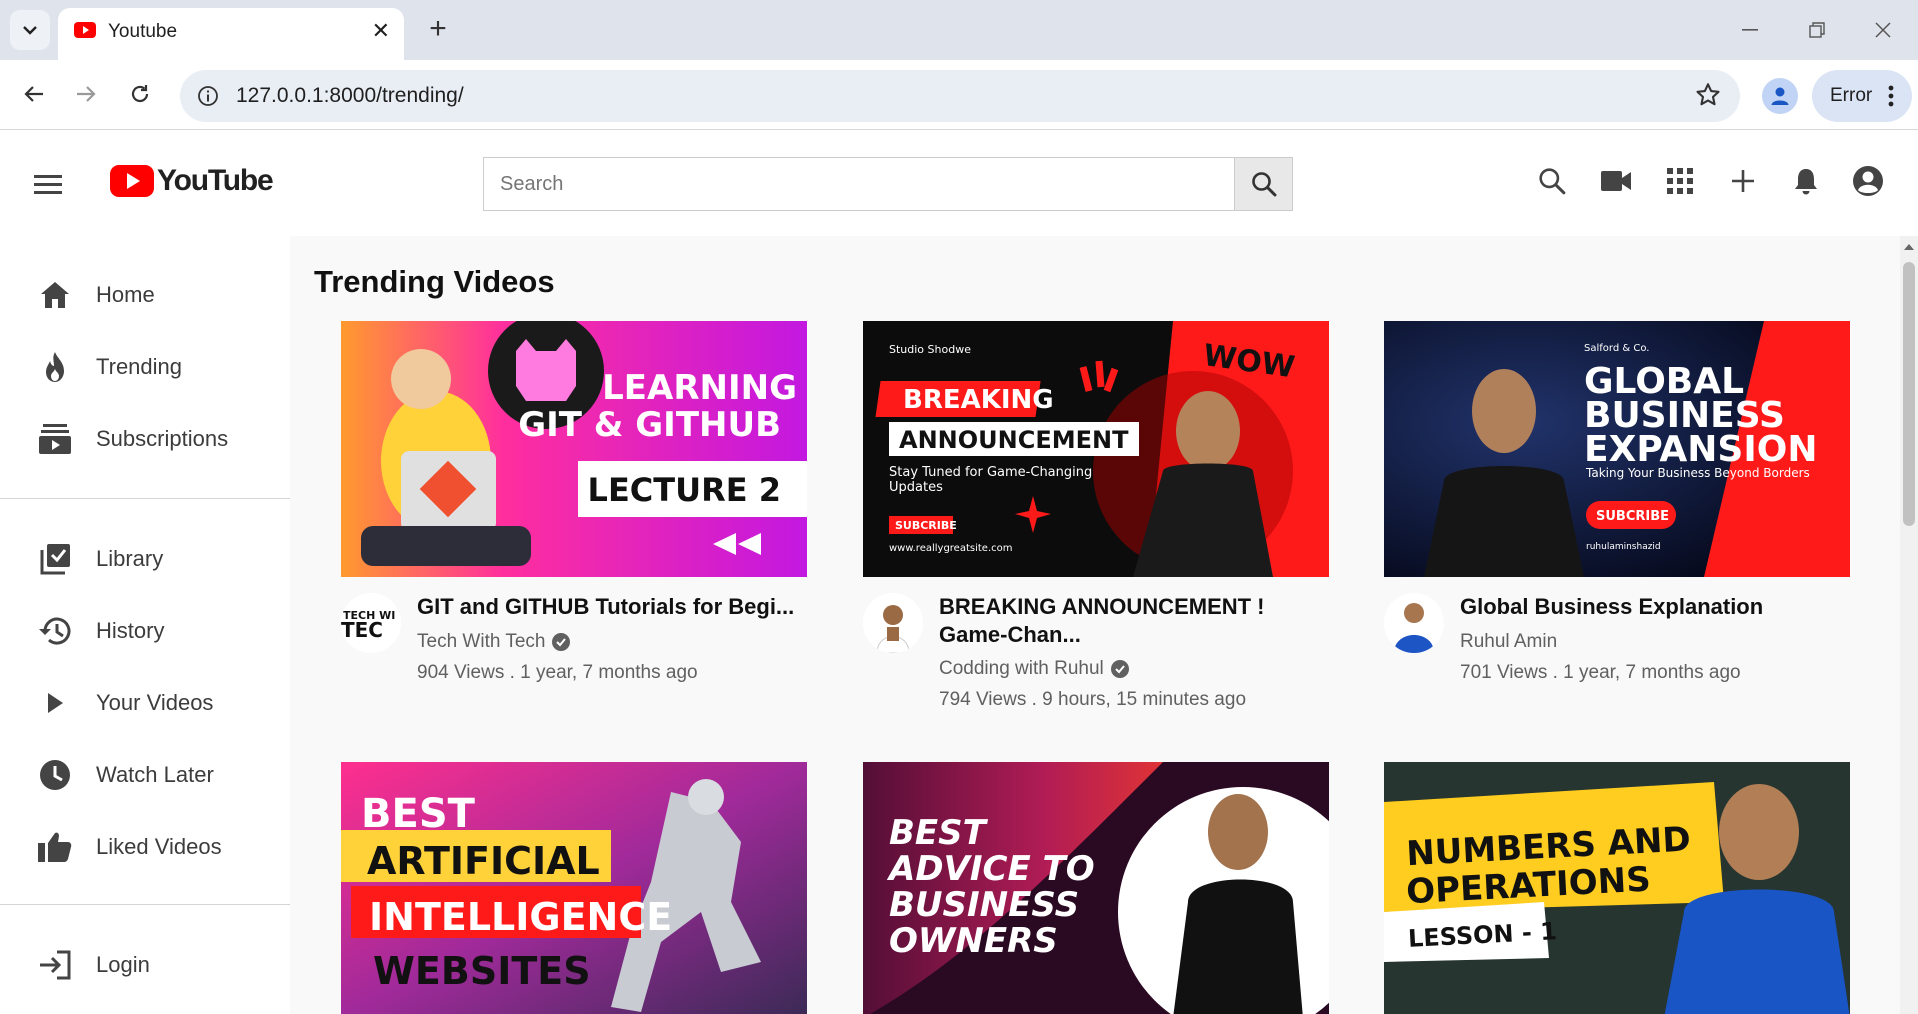 This screenshot has height=1014, width=1918. I want to click on hamburger-icon, so click(48, 176).